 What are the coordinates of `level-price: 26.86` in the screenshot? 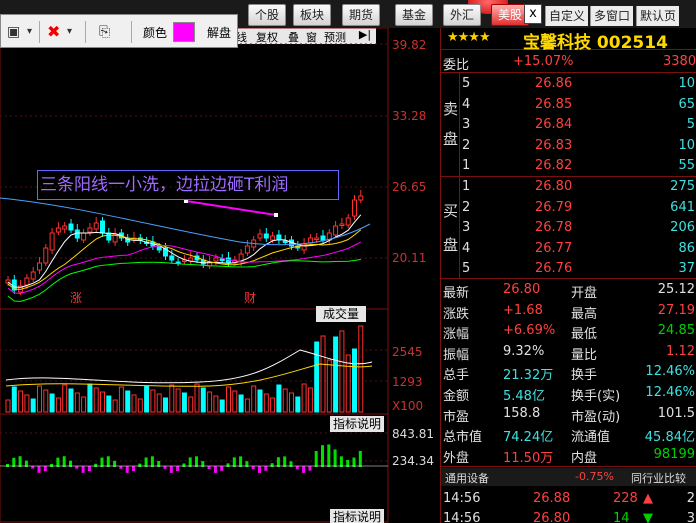 It's located at (554, 83).